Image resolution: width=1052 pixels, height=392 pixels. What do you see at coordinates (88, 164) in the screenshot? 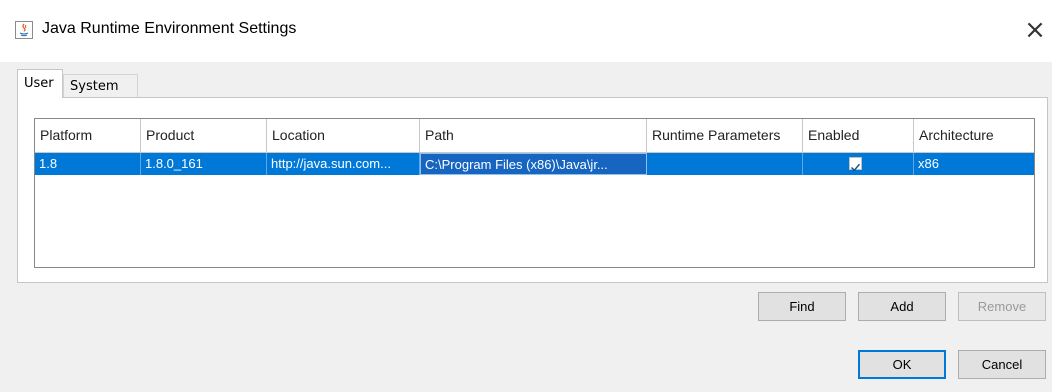
I see `cell-platform: 1.8` at bounding box center [88, 164].